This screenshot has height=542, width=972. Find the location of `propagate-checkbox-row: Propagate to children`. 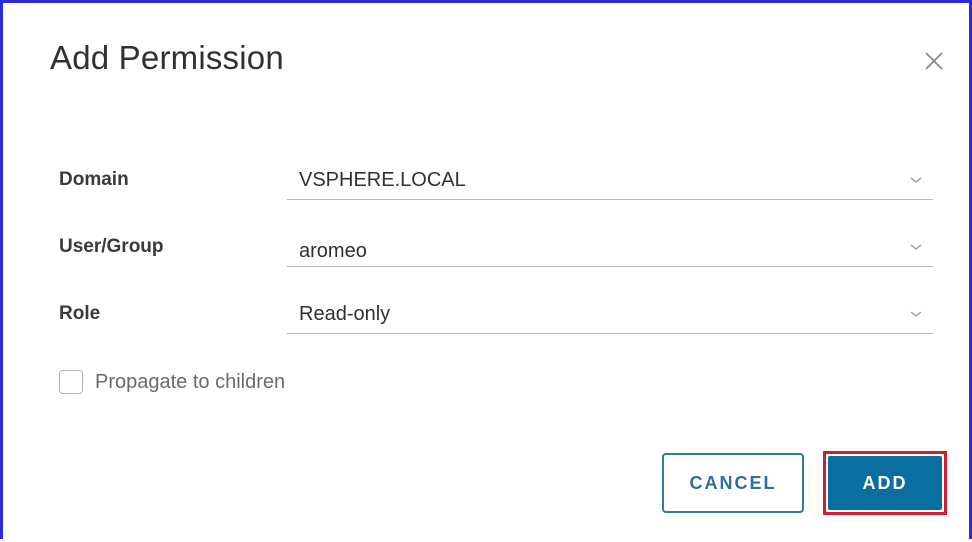

propagate-checkbox-row: Propagate to children is located at coordinates (172, 382).